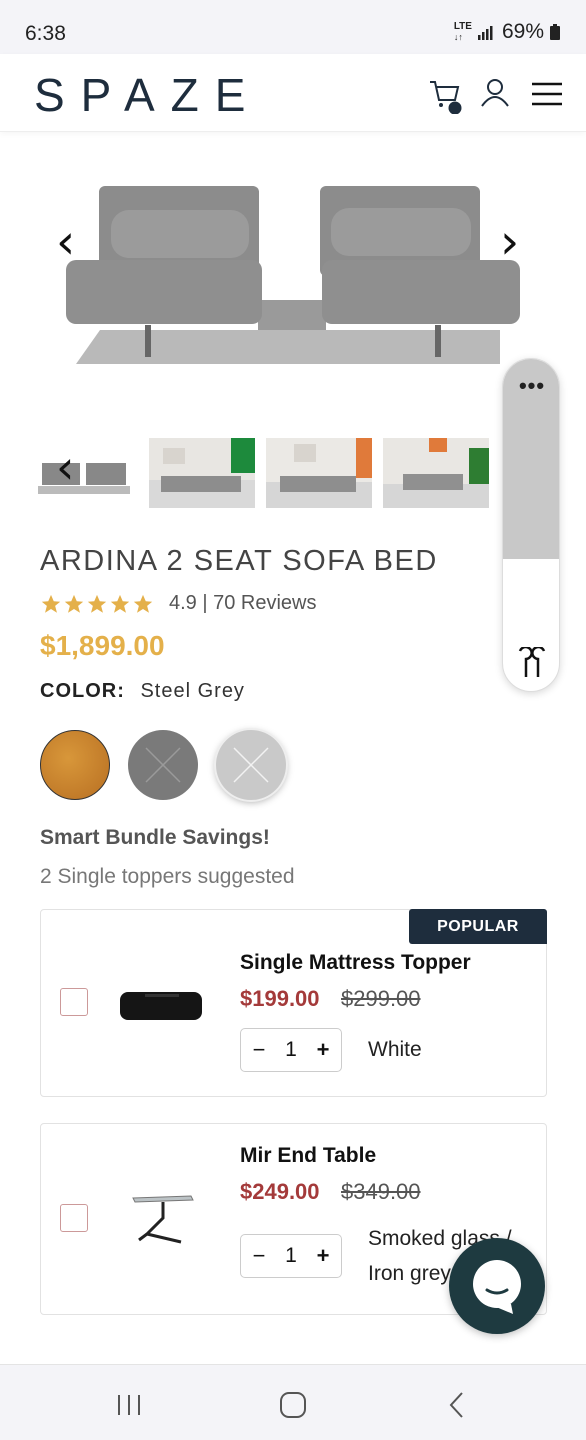 The height and width of the screenshot is (1440, 586). Describe the element at coordinates (293, 93) in the screenshot. I see `site-header: SPAZE` at that location.